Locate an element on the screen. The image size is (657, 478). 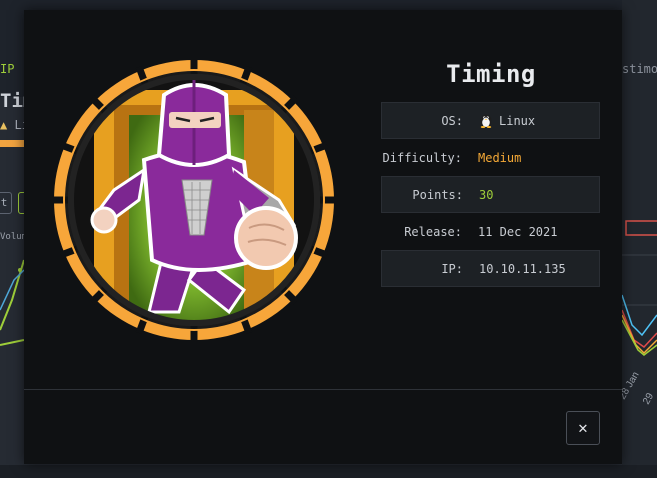
info-label-os: OS: is located at coordinates (452, 120).